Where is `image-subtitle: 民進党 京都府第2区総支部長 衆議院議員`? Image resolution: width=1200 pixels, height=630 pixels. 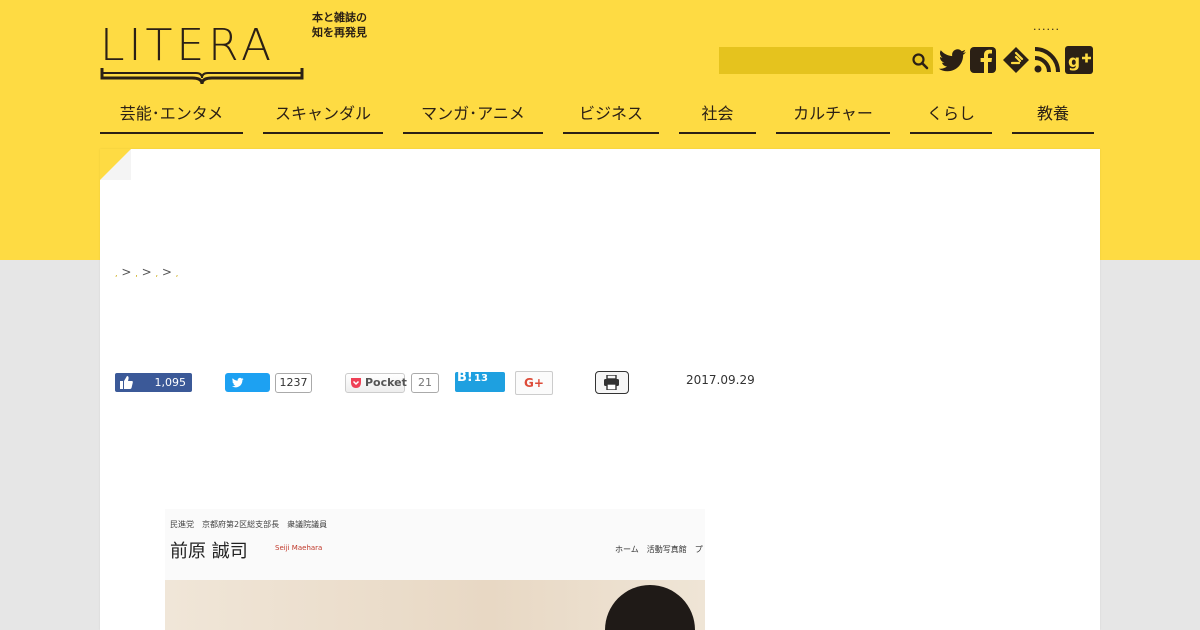 image-subtitle: 民進党 京都府第2区総支部長 衆議院議員 is located at coordinates (249, 524).